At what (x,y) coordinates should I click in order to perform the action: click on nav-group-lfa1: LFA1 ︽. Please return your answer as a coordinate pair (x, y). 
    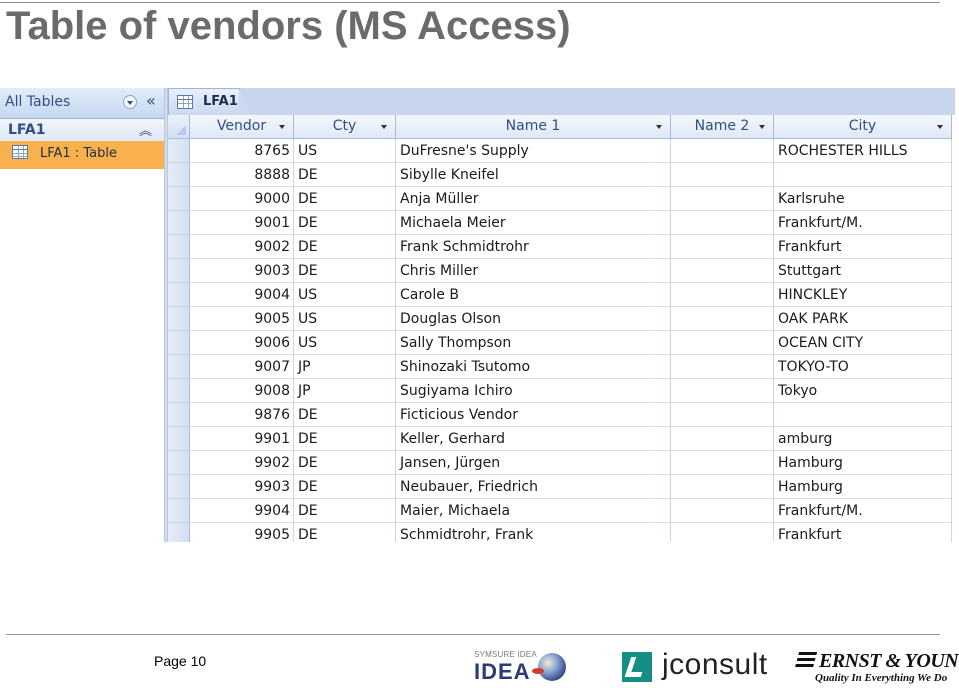
    Looking at the image, I should click on (82, 130).